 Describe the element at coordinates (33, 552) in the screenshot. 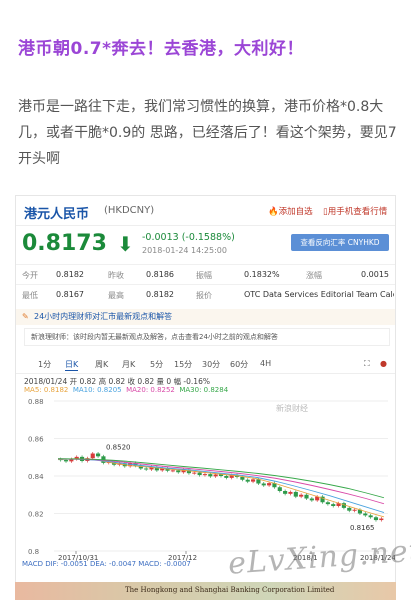

I see `y-tick-label: 0.8` at that location.